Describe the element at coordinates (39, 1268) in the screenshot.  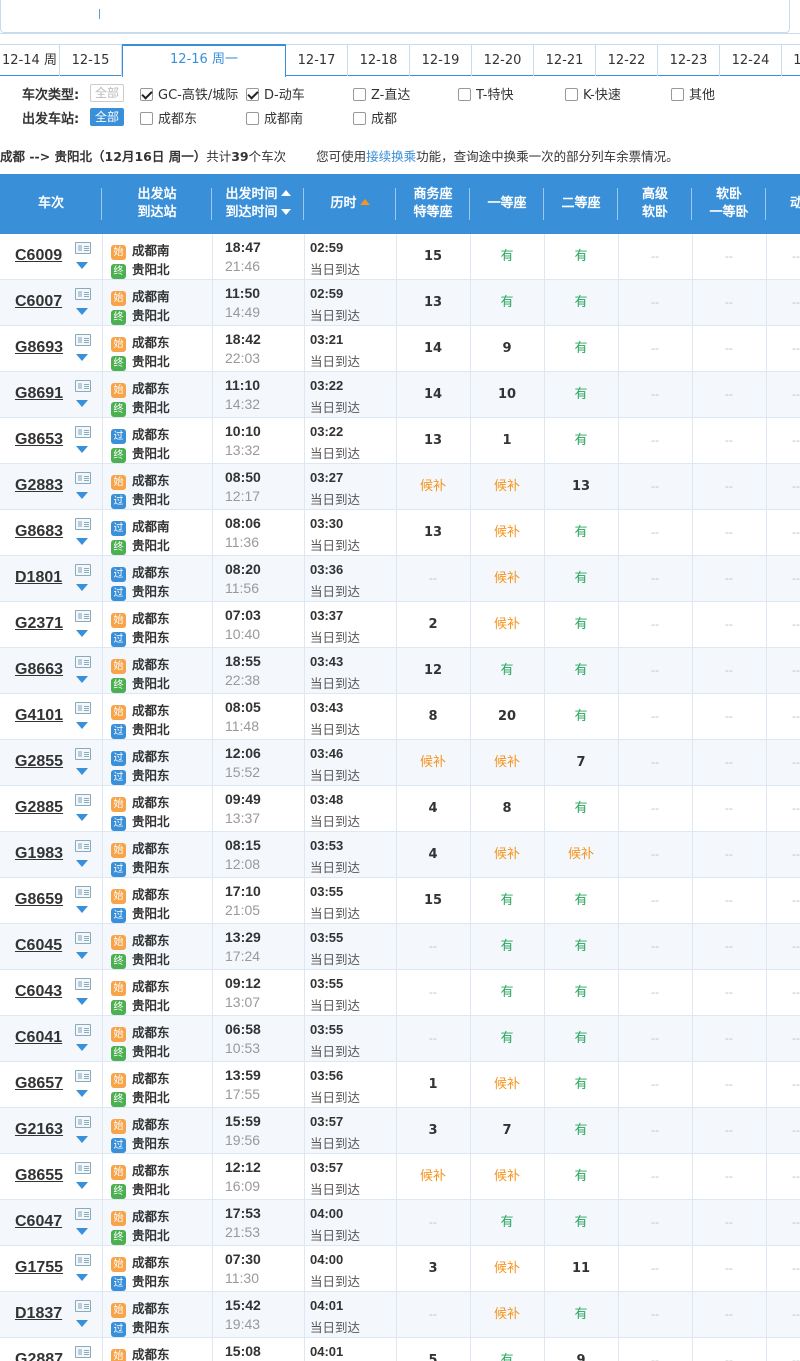
I see `train-number-link: G1755` at that location.